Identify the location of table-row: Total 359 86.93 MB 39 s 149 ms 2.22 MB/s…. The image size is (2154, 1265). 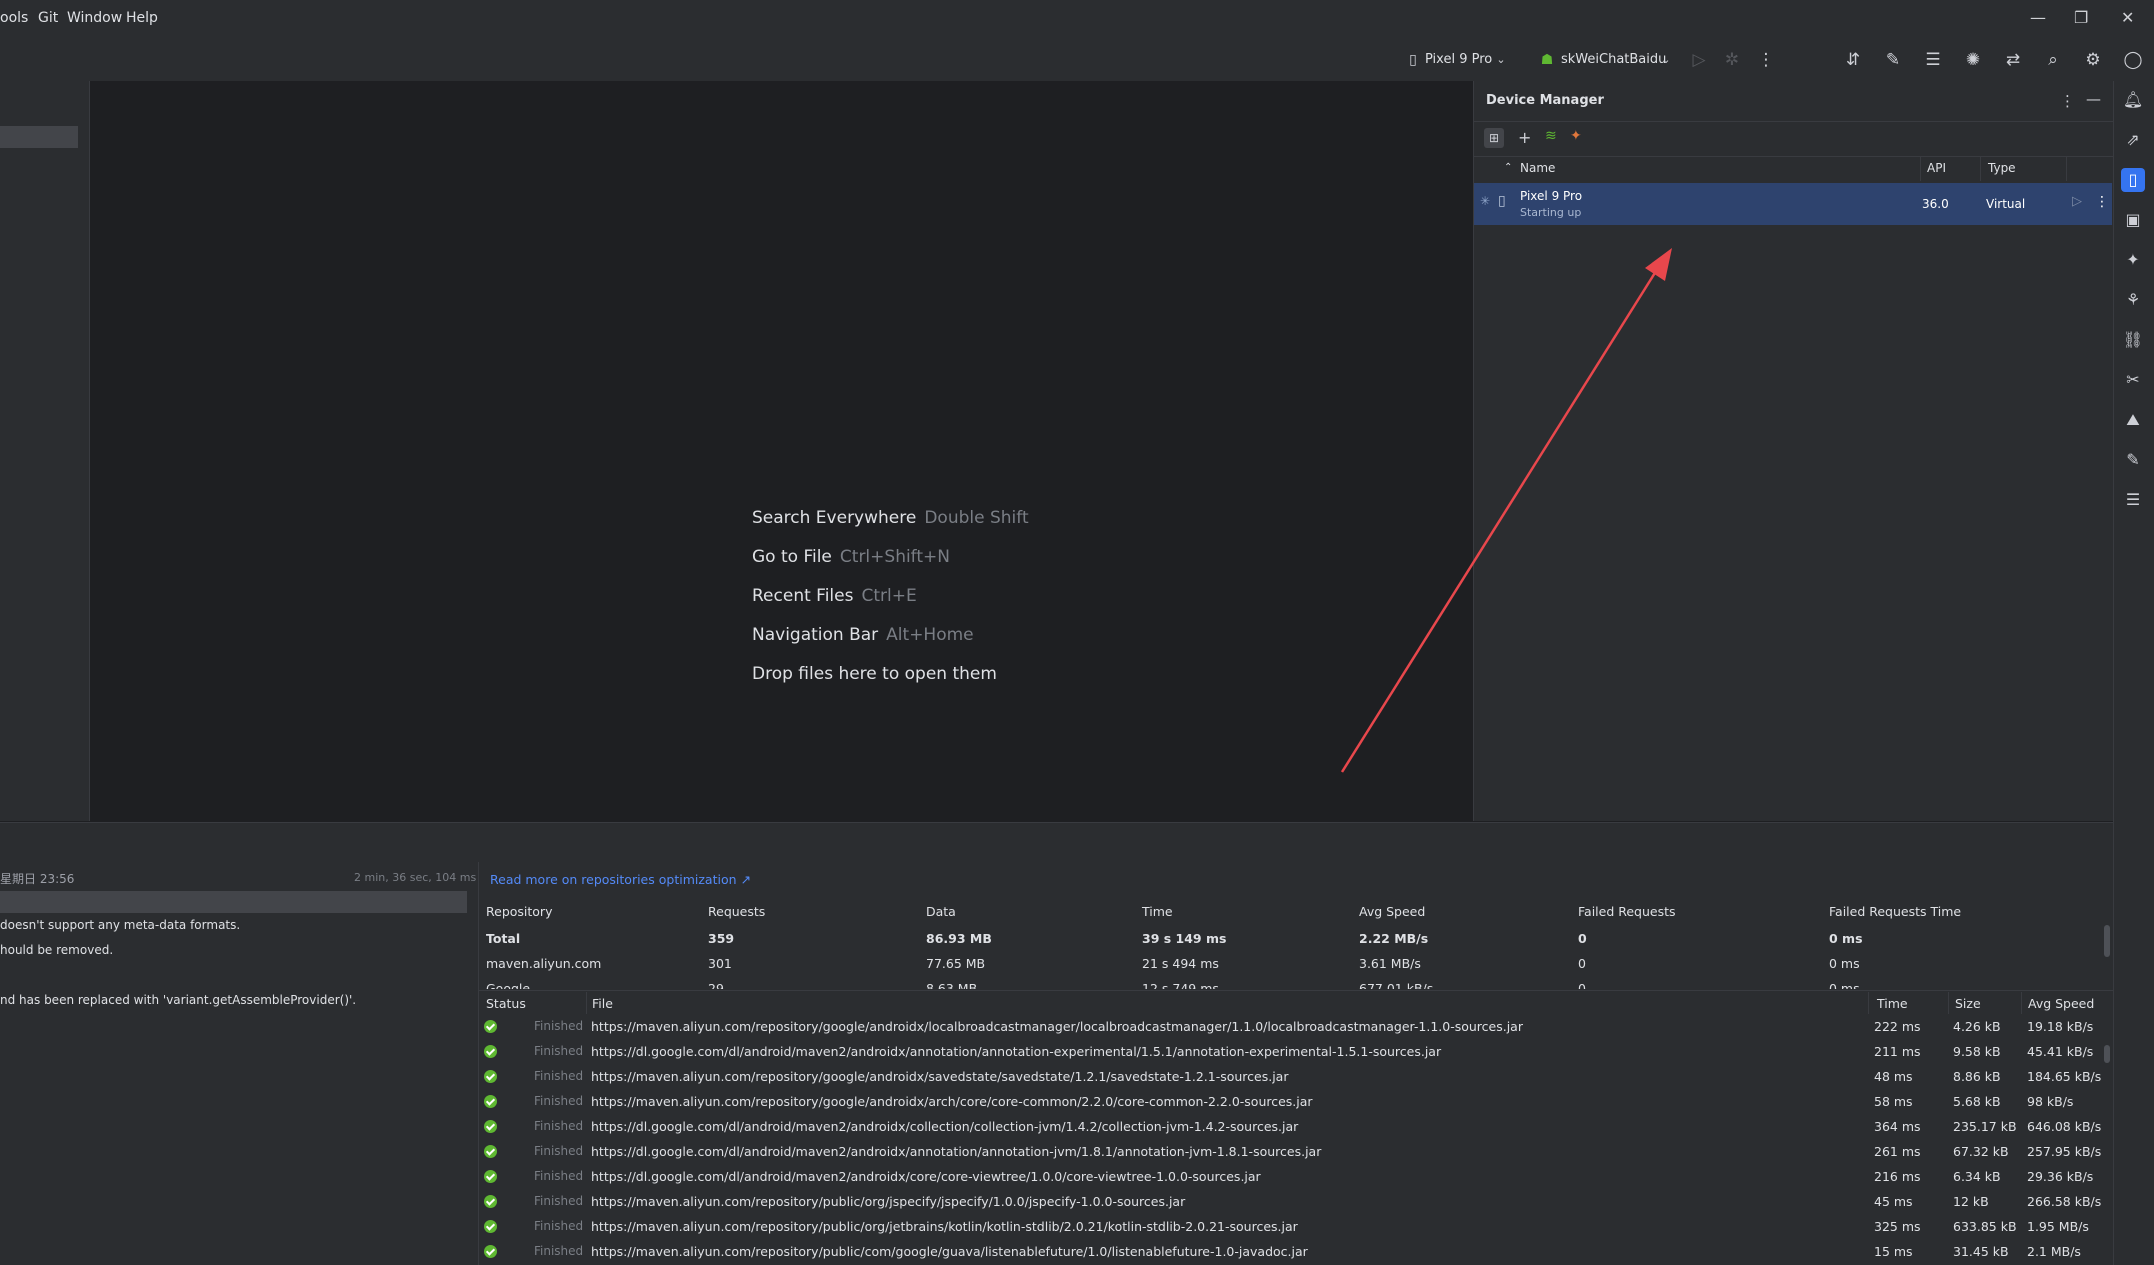
(1296, 939).